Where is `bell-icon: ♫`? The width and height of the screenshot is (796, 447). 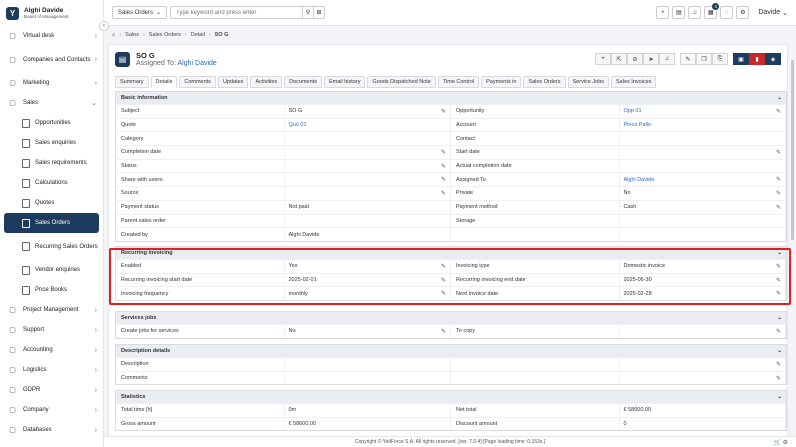 bell-icon: ♫ is located at coordinates (695, 12).